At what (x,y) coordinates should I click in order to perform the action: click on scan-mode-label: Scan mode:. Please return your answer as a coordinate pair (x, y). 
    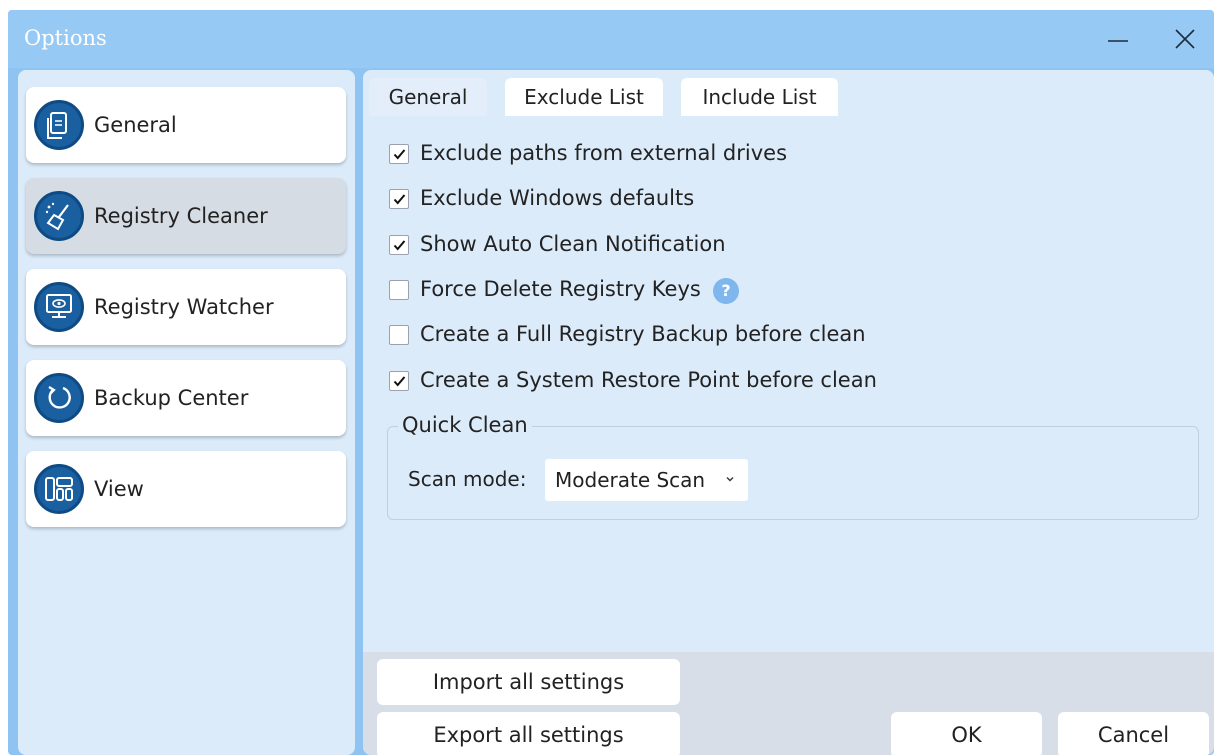
    Looking at the image, I should click on (467, 479).